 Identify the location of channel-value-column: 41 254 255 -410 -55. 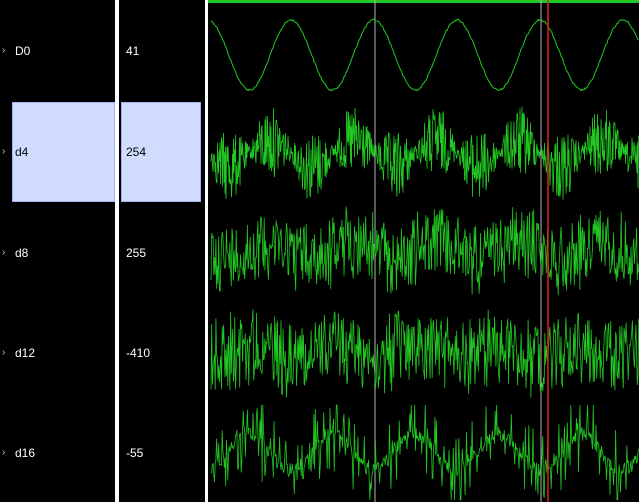
(162, 251).